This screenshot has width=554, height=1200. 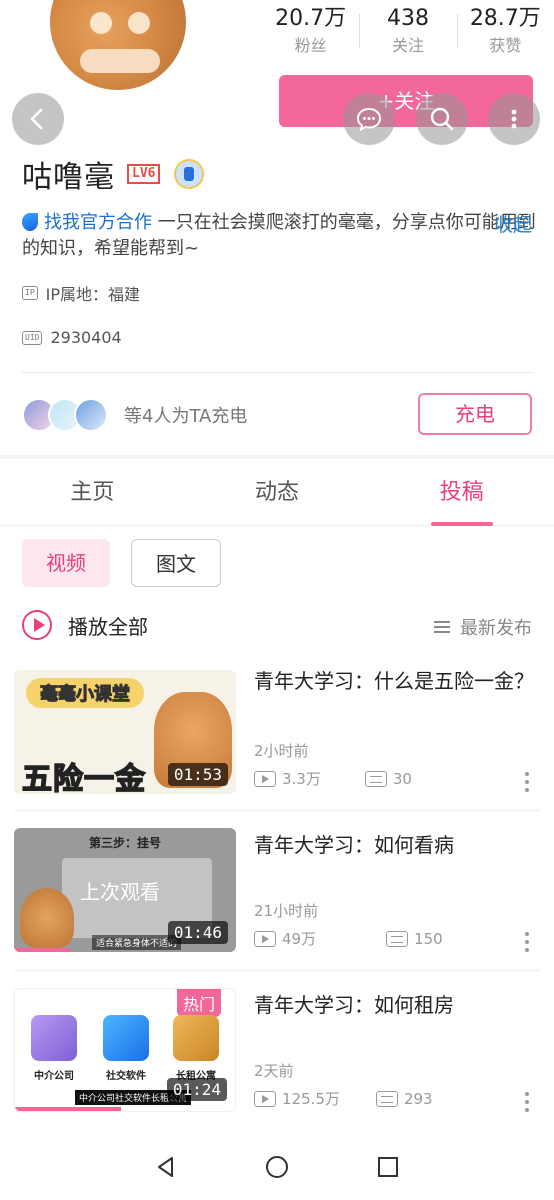 I want to click on video-stats: 3.3万 30, so click(x=394, y=778).